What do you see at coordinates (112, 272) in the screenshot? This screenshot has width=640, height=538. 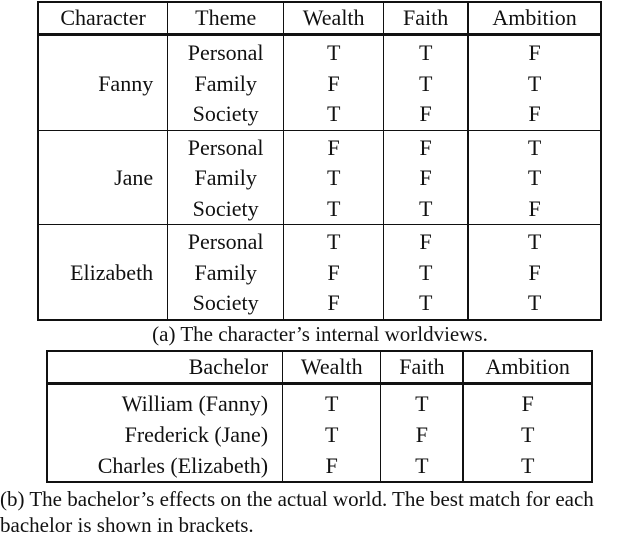 I see `character-cell: Elizabeth` at bounding box center [112, 272].